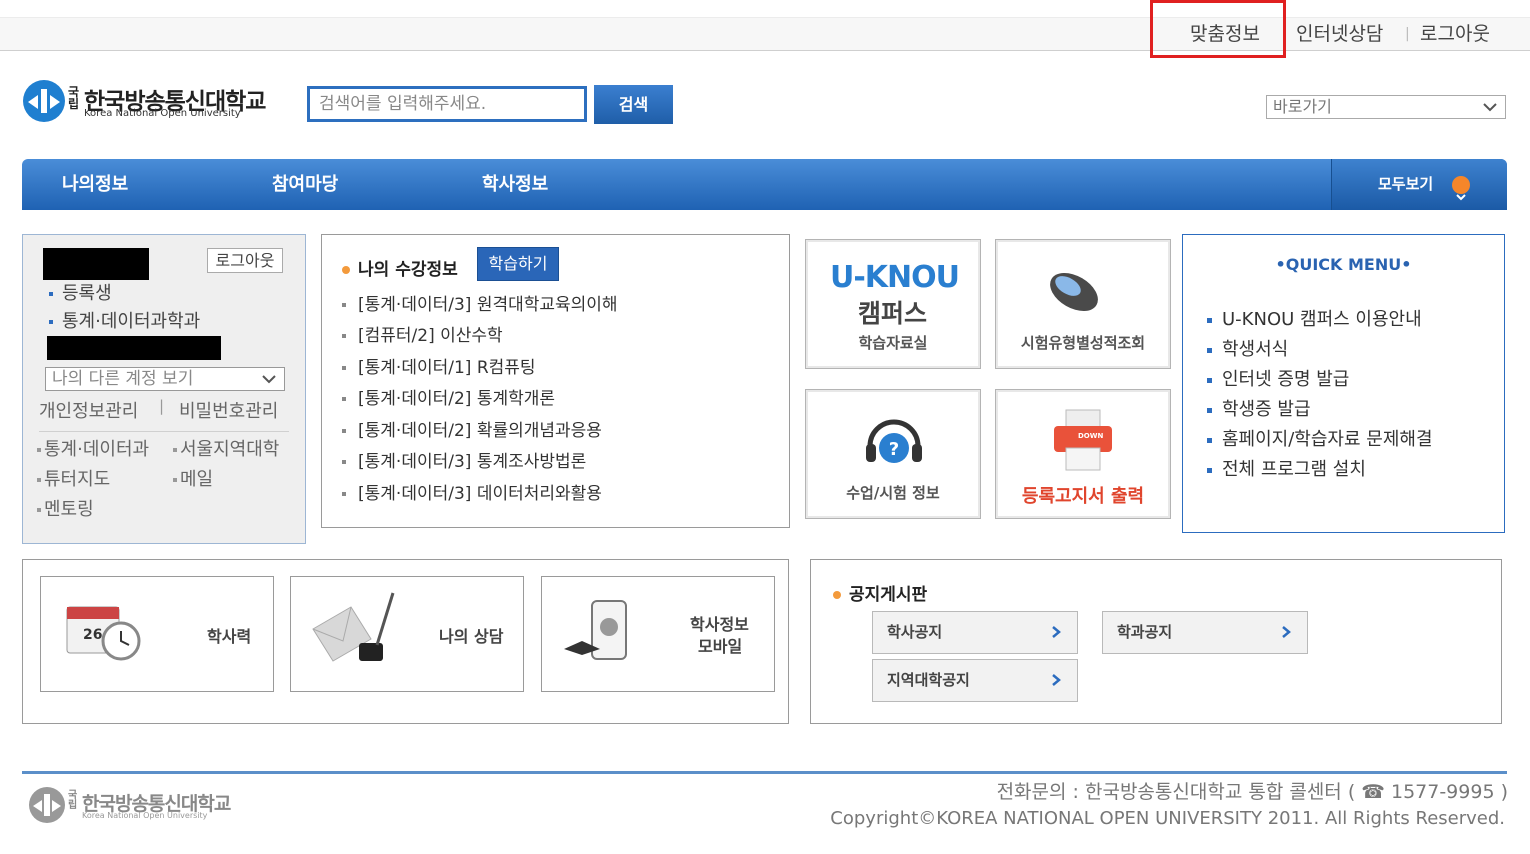 This screenshot has width=1530, height=854. What do you see at coordinates (134, 348) in the screenshot?
I see `redacted-student-id` at bounding box center [134, 348].